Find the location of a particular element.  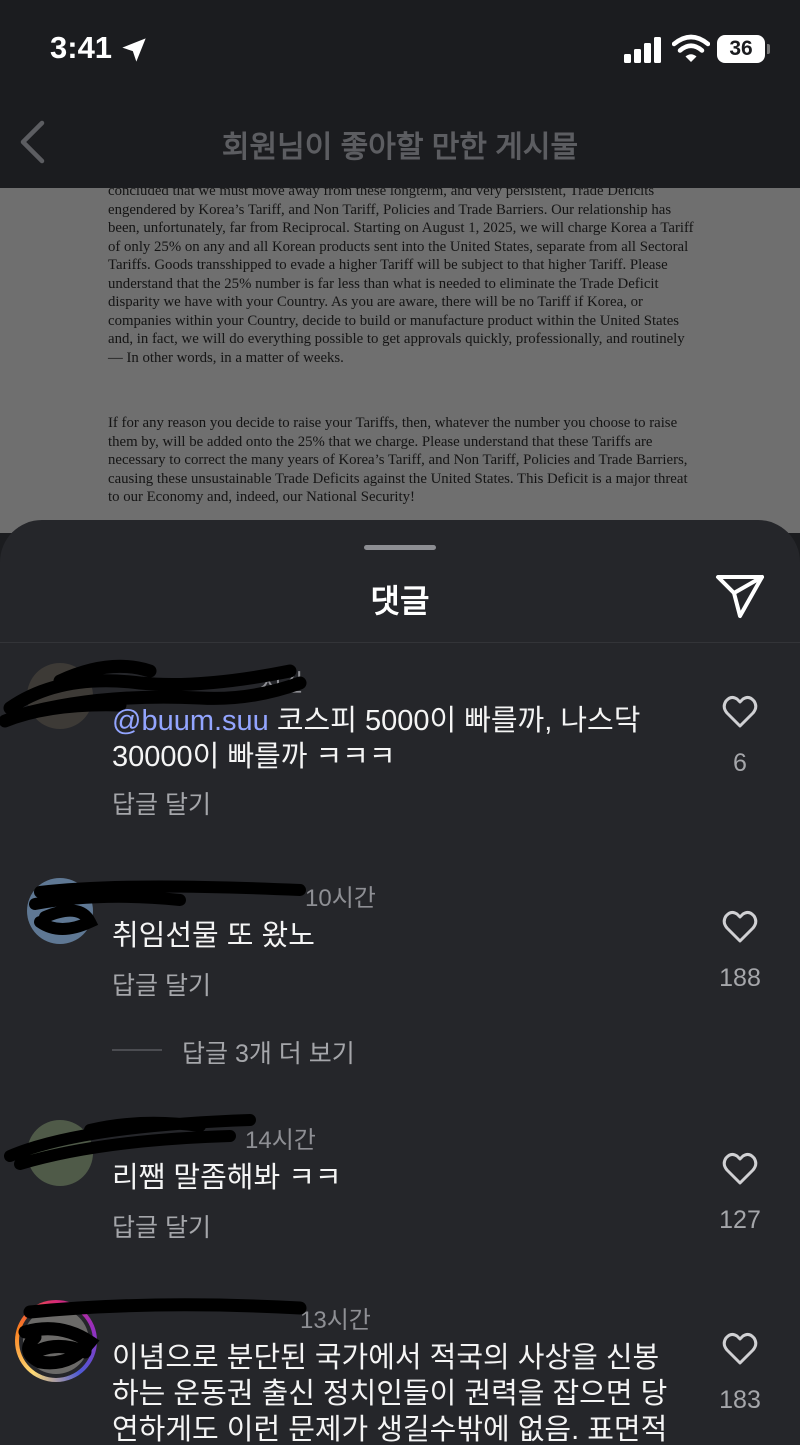

comment-text: 취임선물 또 왔노 is located at coordinates (213, 936).